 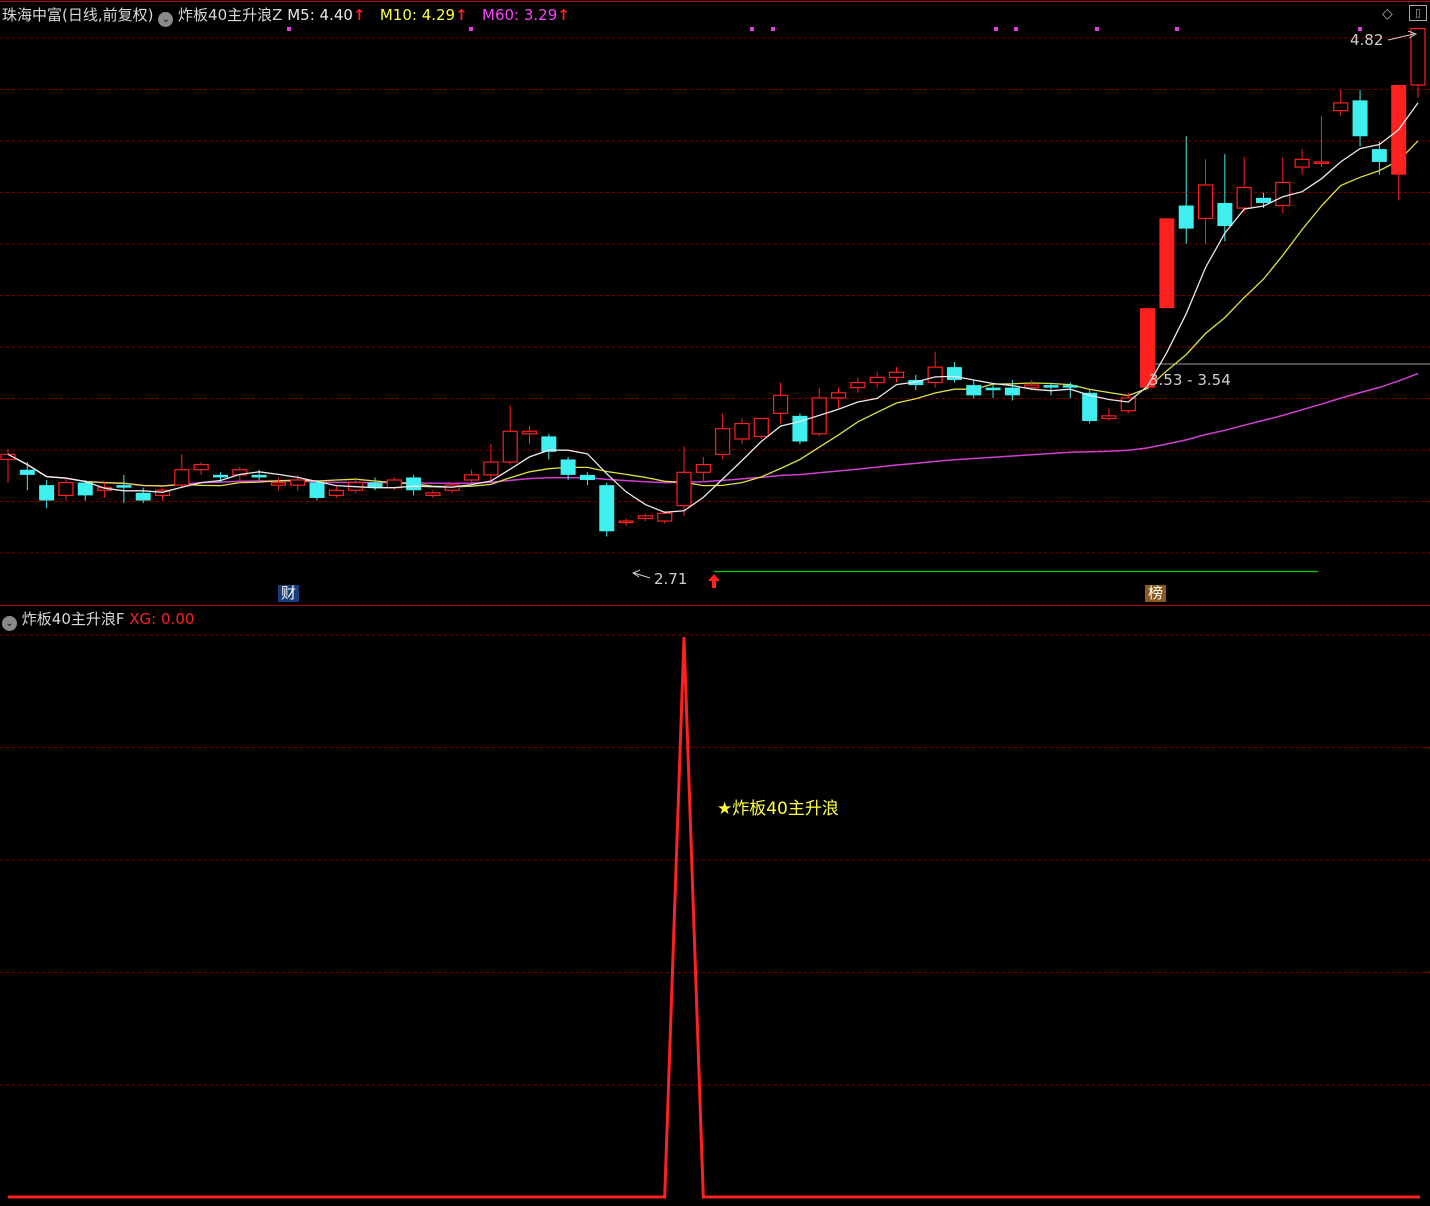 I want to click on low-price-label: 2.71, so click(x=671, y=579).